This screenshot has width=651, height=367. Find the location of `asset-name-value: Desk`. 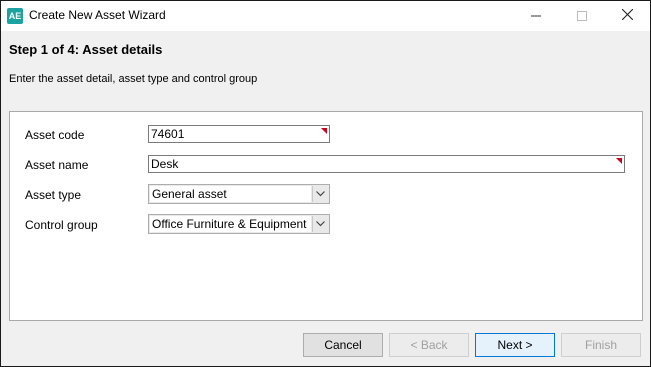

asset-name-value: Desk is located at coordinates (165, 164).